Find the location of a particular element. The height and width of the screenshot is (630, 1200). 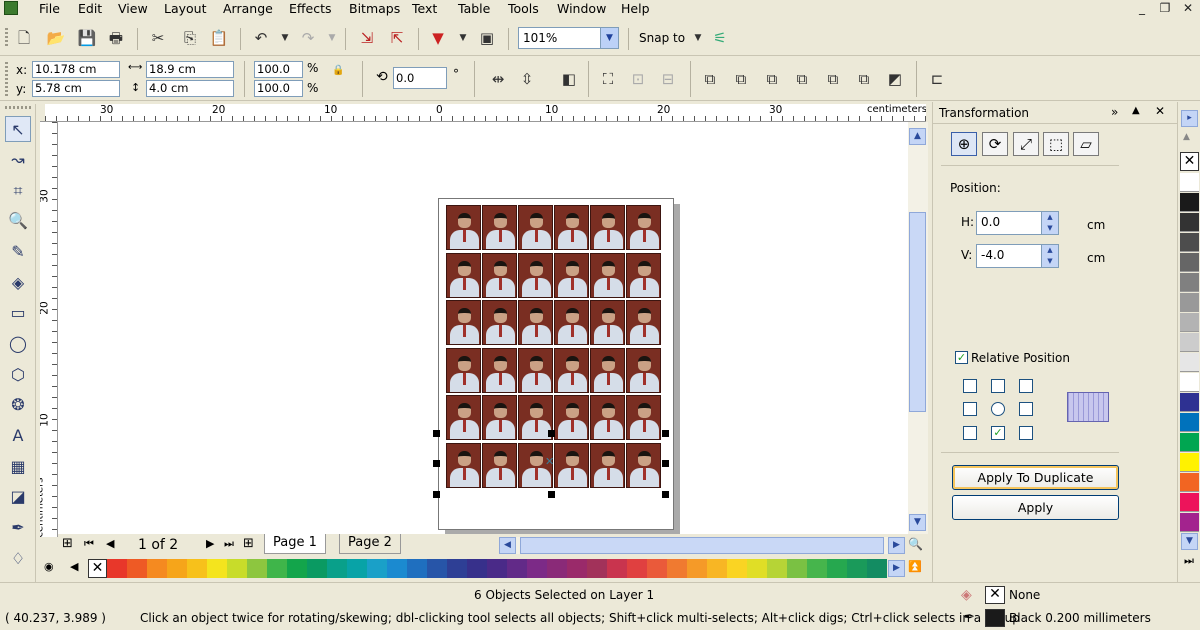

palette-menu-icon: ▸ is located at coordinates (1189, 118).